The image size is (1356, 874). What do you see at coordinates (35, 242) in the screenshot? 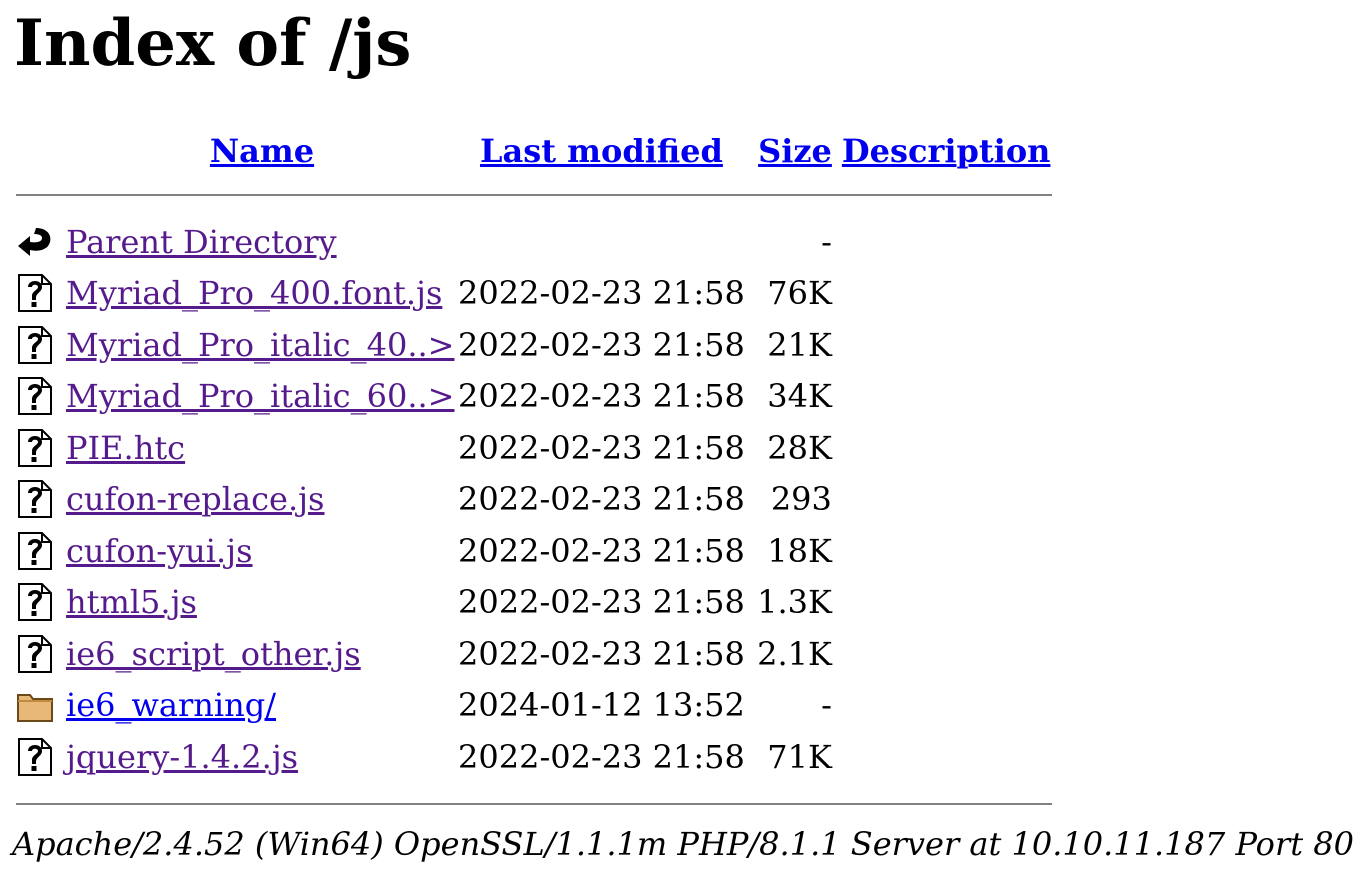
I see `back-icon` at bounding box center [35, 242].